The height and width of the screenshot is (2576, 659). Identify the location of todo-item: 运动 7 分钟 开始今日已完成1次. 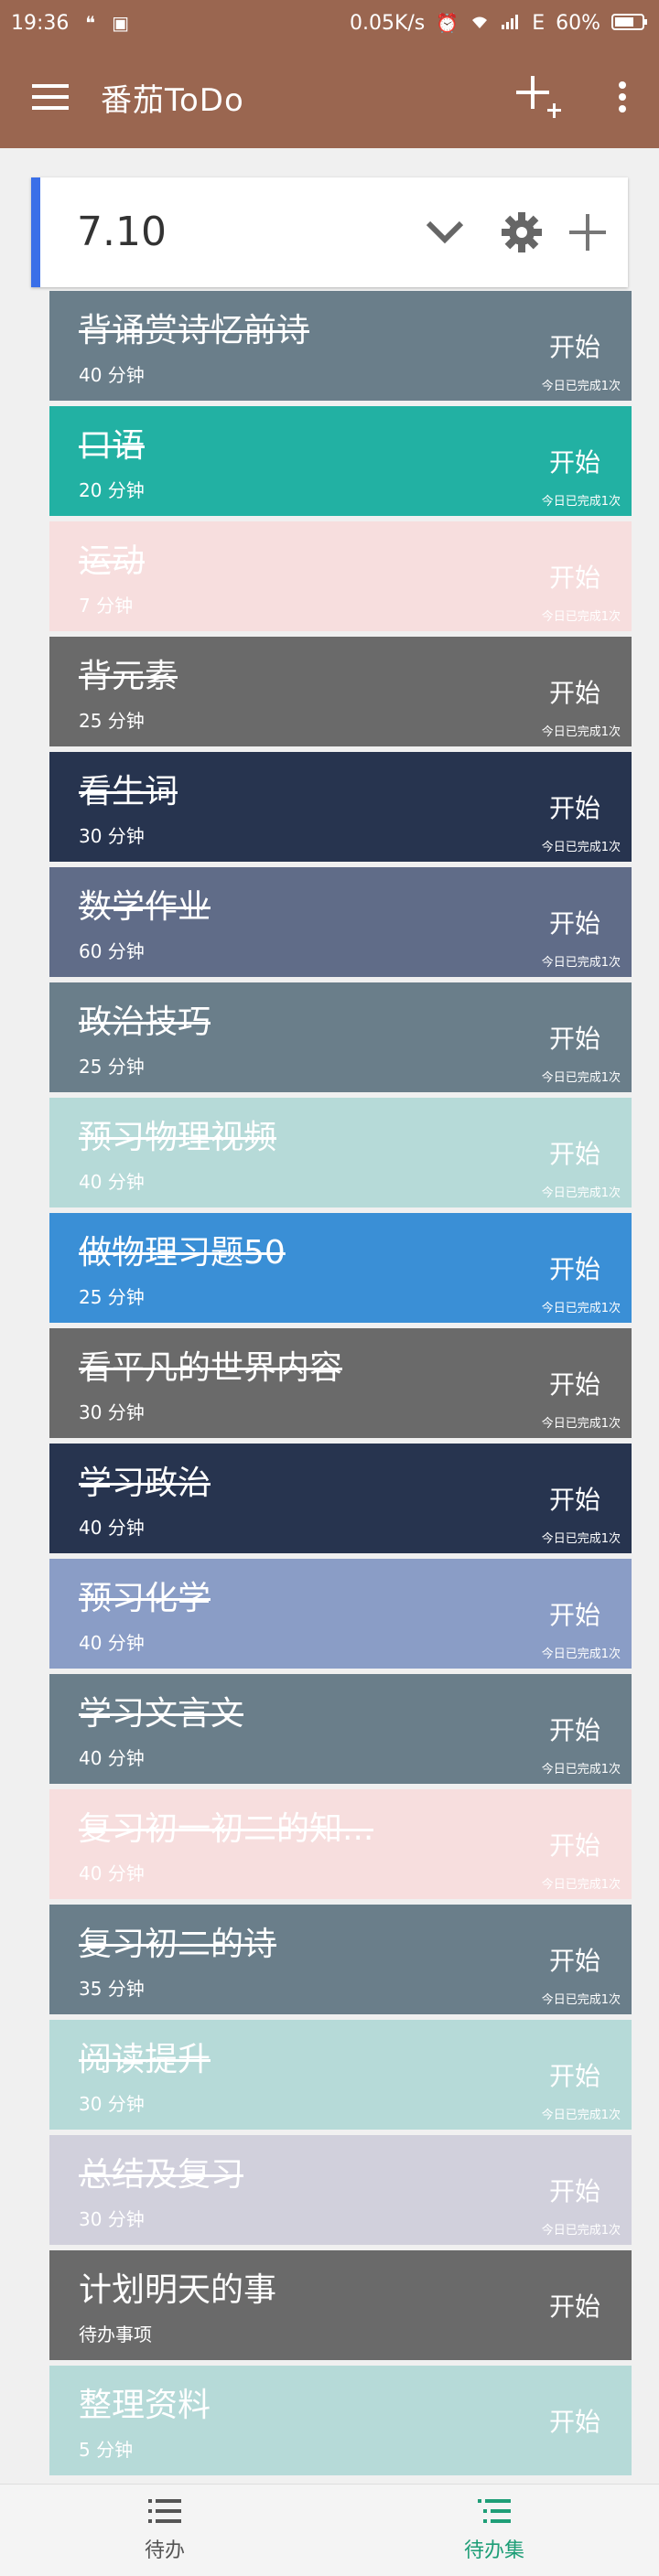
(340, 576).